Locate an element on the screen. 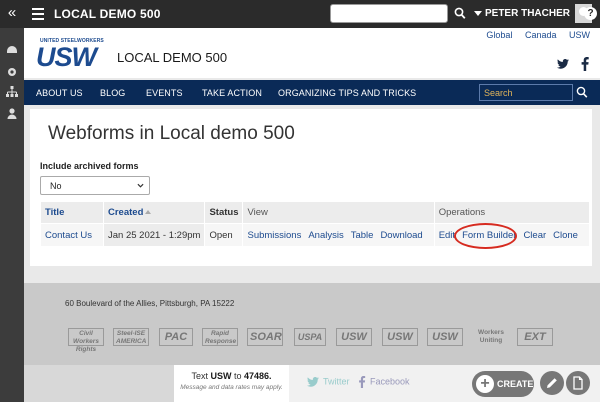 Image resolution: width=600 pixels, height=402 pixels. row-title-cell: Contact Us is located at coordinates (72, 235).